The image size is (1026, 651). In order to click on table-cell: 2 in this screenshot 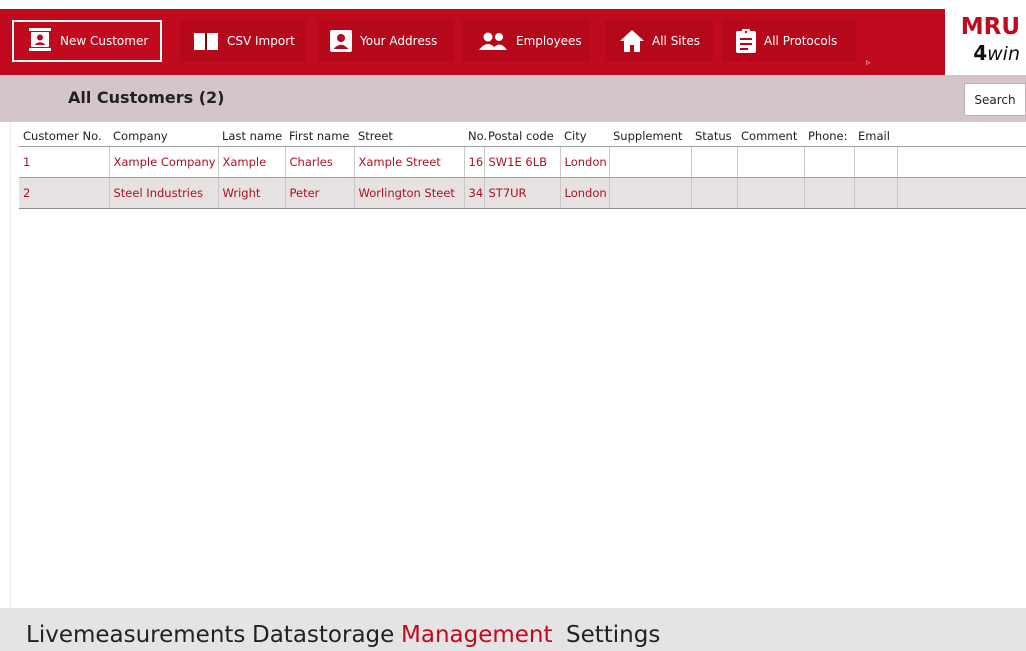, I will do `click(64, 193)`.